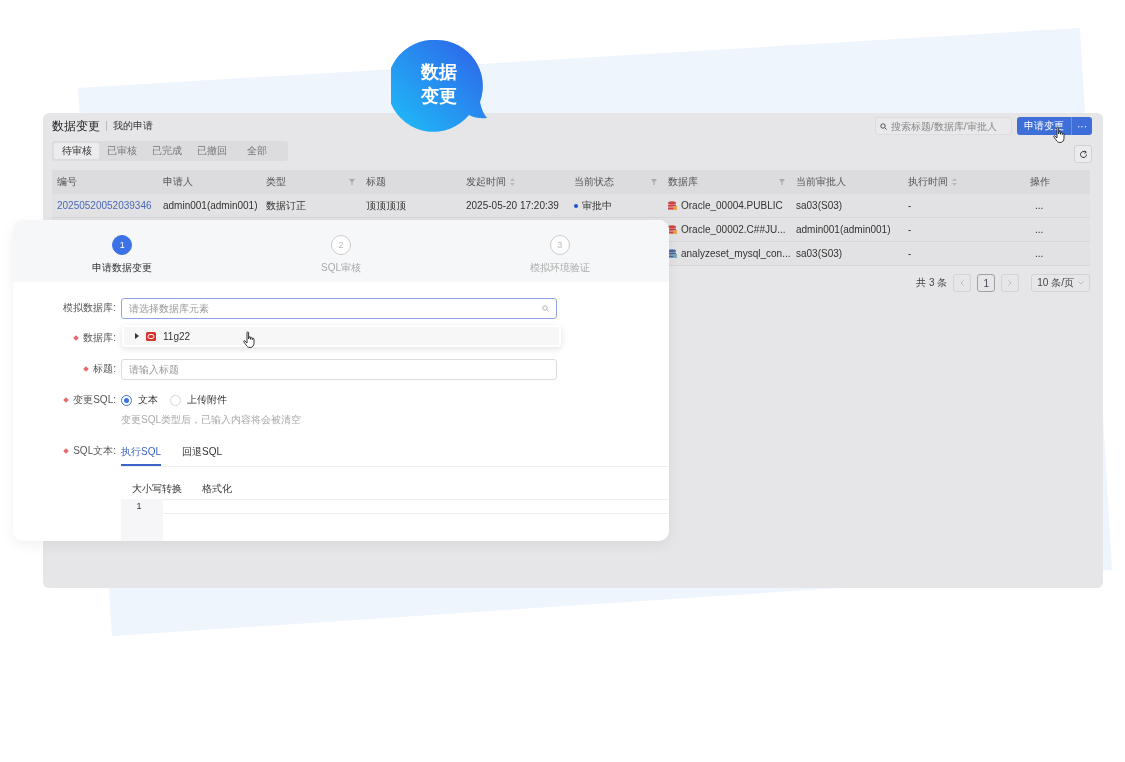  Describe the element at coordinates (1081, 126) in the screenshot. I see `more-button: ···` at that location.